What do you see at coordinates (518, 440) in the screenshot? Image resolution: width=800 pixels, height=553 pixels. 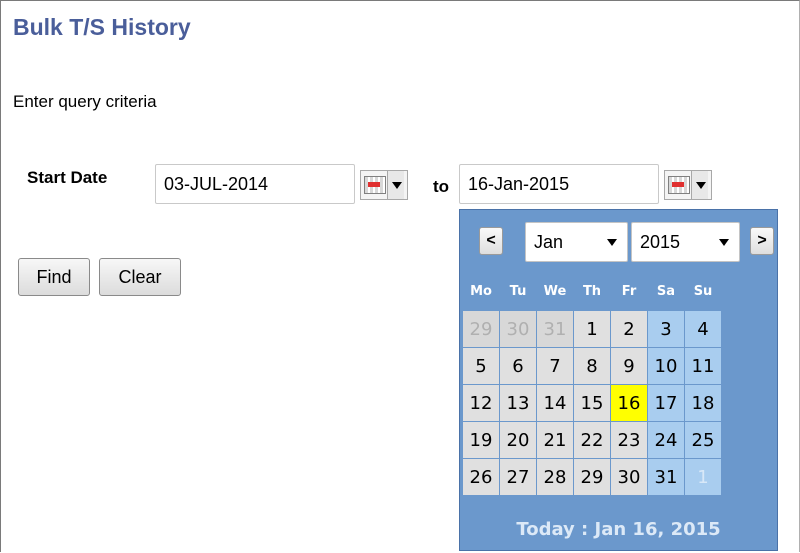 I see `calendar-day-cell: 20` at bounding box center [518, 440].